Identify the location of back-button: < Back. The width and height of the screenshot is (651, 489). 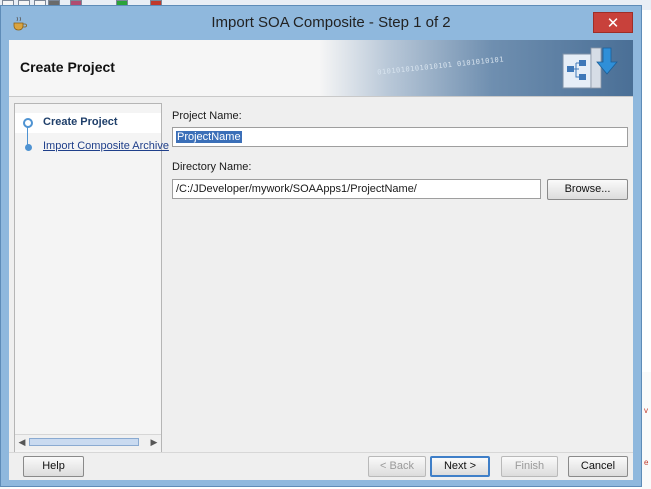
(397, 466).